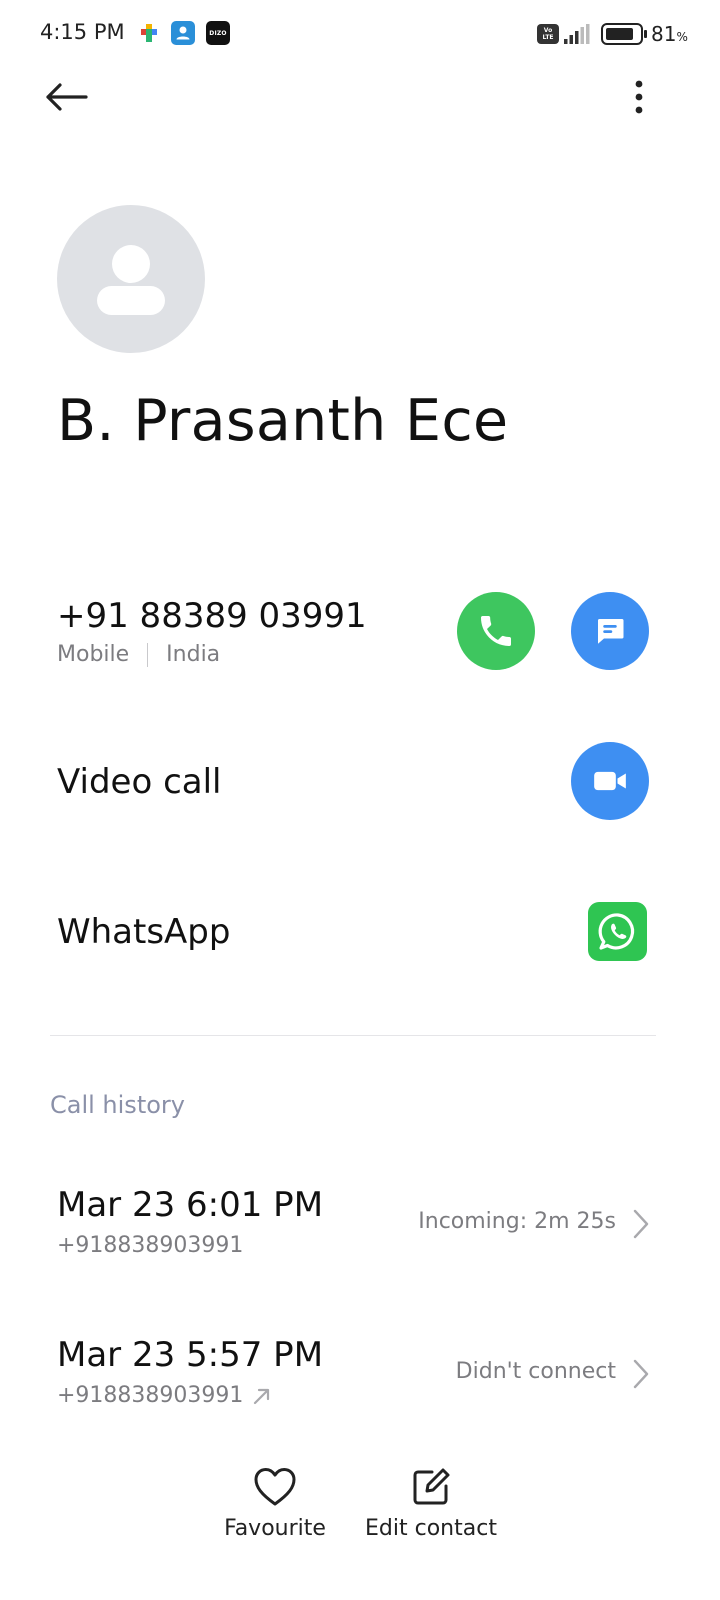 Image resolution: width=720 pixels, height=1600 pixels. I want to click on battery-percentage: 81%, so click(669, 34).